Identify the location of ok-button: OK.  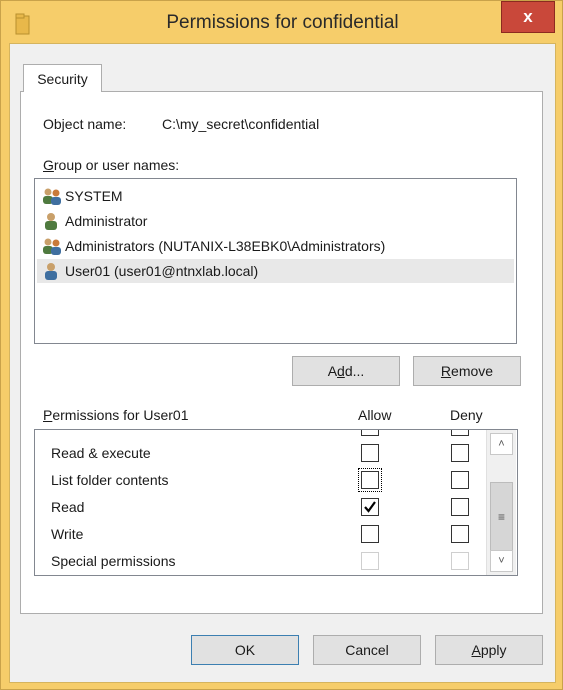
(245, 650).